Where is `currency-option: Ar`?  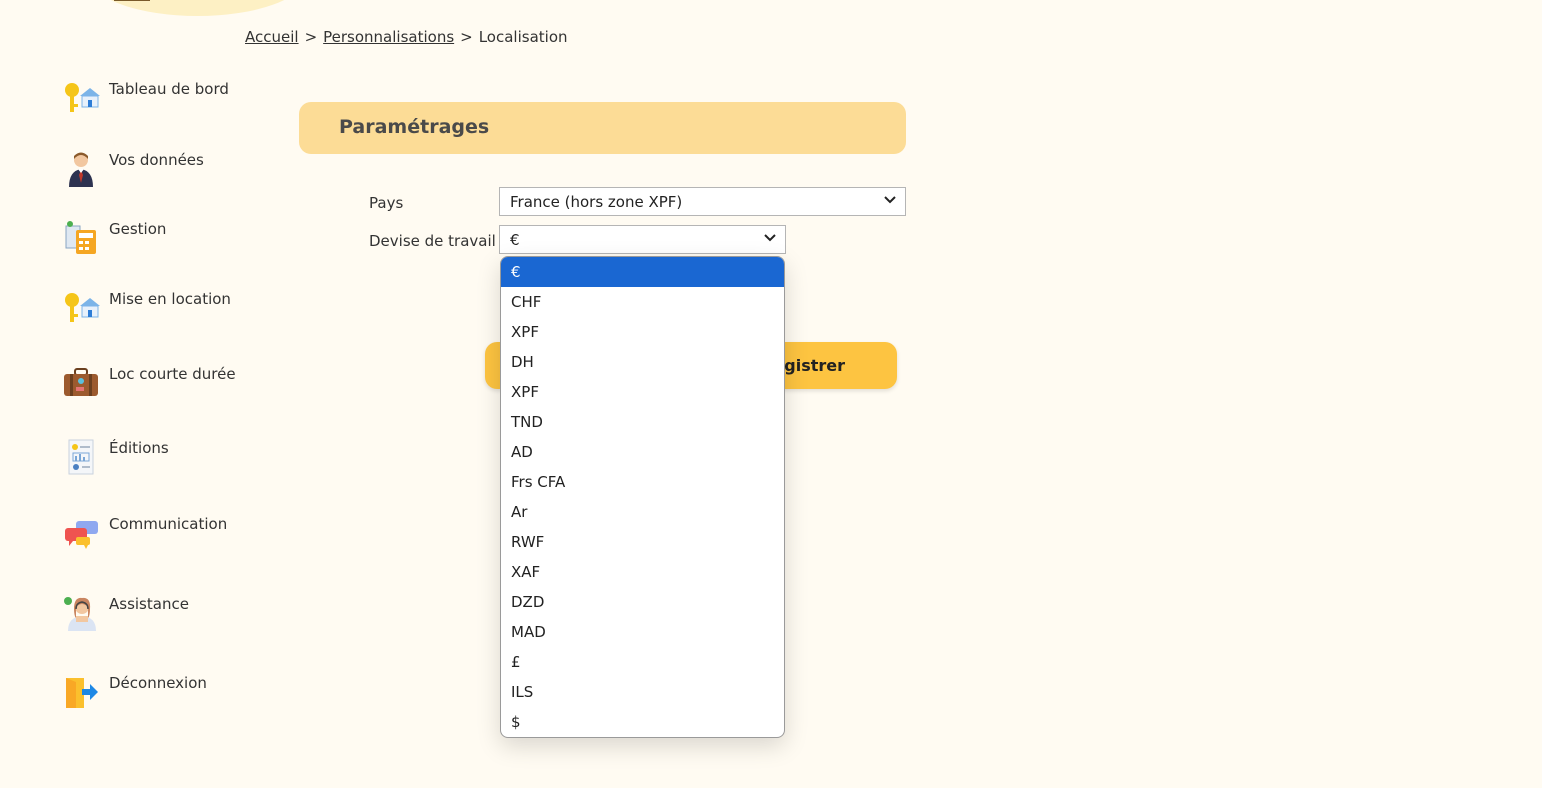 currency-option: Ar is located at coordinates (642, 512).